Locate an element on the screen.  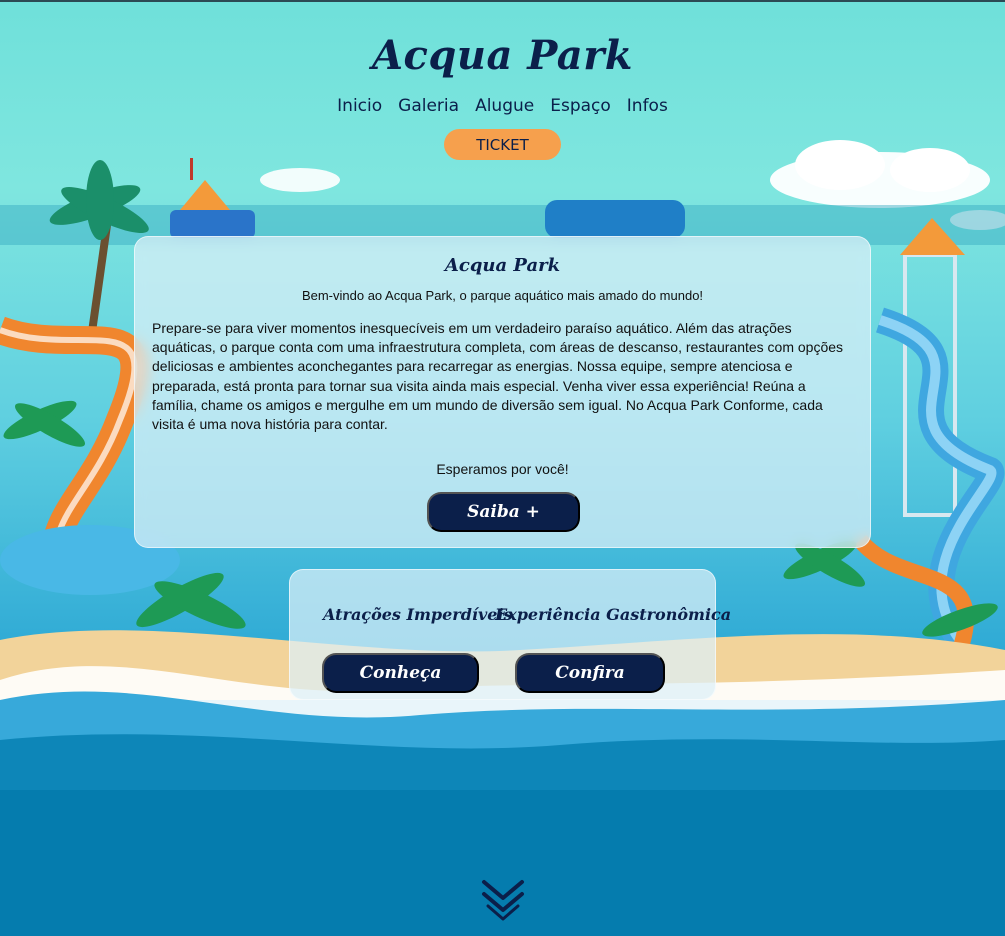
nav-item-inicio: Inicio is located at coordinates (359, 106).